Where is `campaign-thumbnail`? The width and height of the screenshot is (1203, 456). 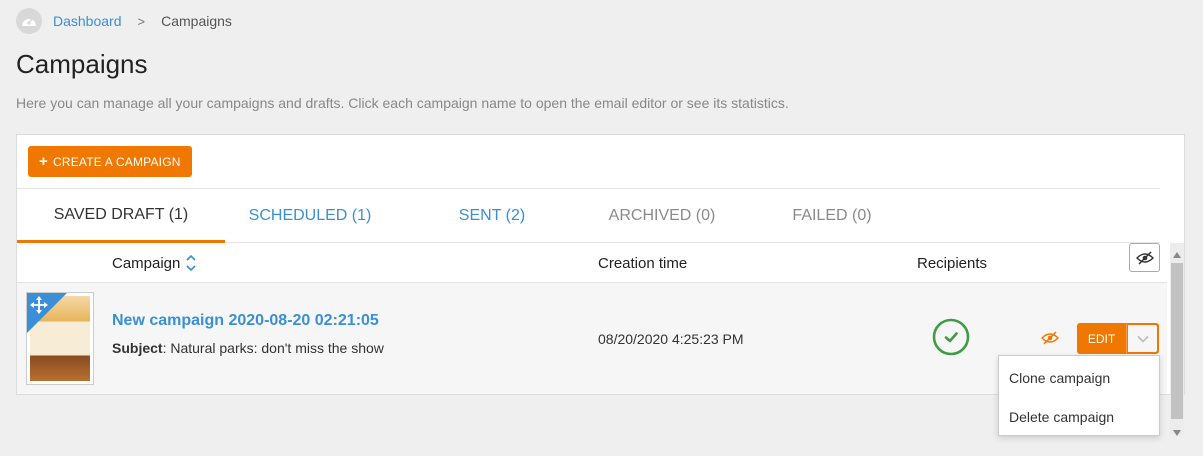 campaign-thumbnail is located at coordinates (60, 338).